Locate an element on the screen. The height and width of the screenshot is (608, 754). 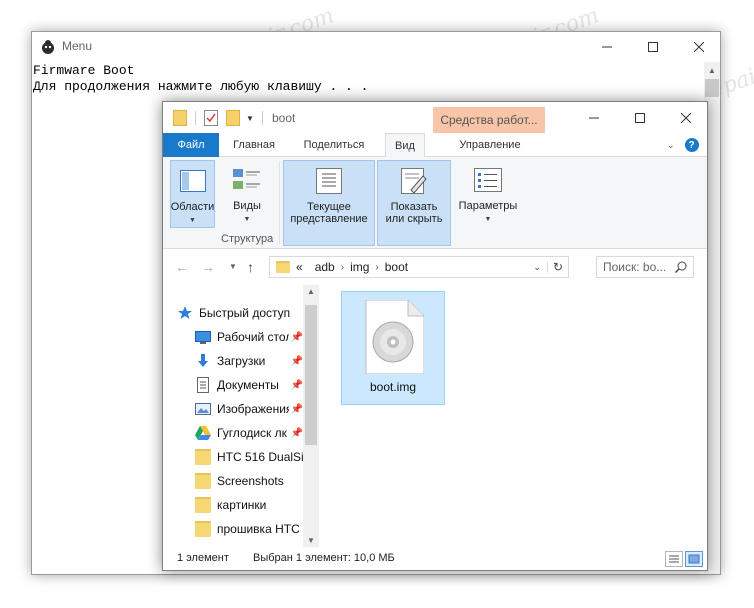
console-titlebar: Menu is located at coordinates (376, 47).